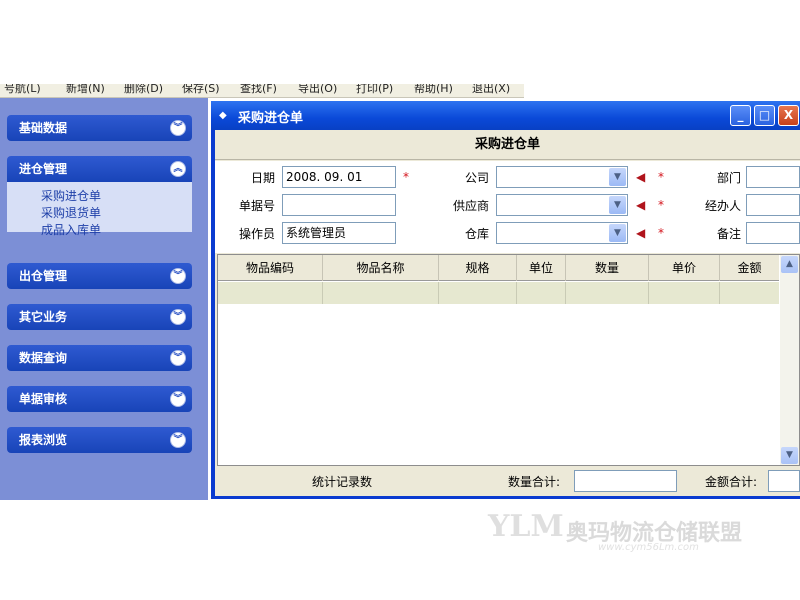 This screenshot has width=800, height=600. Describe the element at coordinates (789, 360) in the screenshot. I see `vertical-scrollbar: ▲ ▼` at that location.